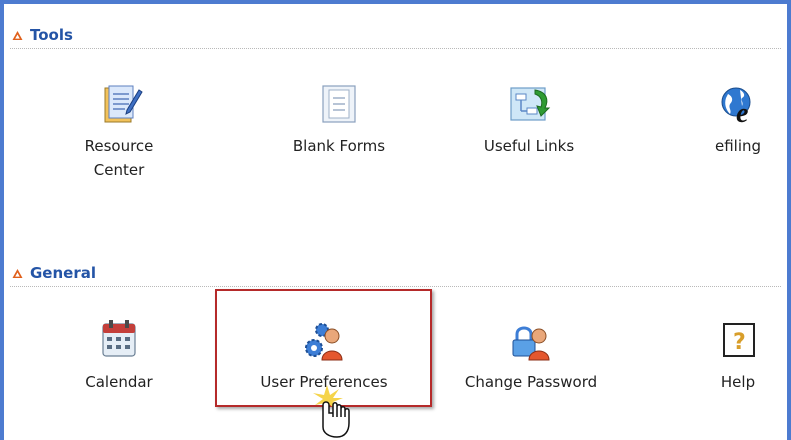 Image resolution: width=791 pixels, height=440 pixels. What do you see at coordinates (530, 104) in the screenshot?
I see `useful-links-icon` at bounding box center [530, 104].